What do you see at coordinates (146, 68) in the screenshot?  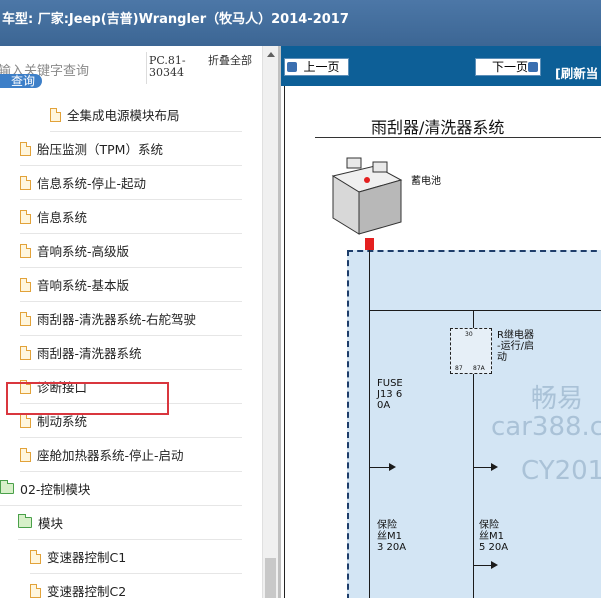 I see `toolbar-separator` at bounding box center [146, 68].